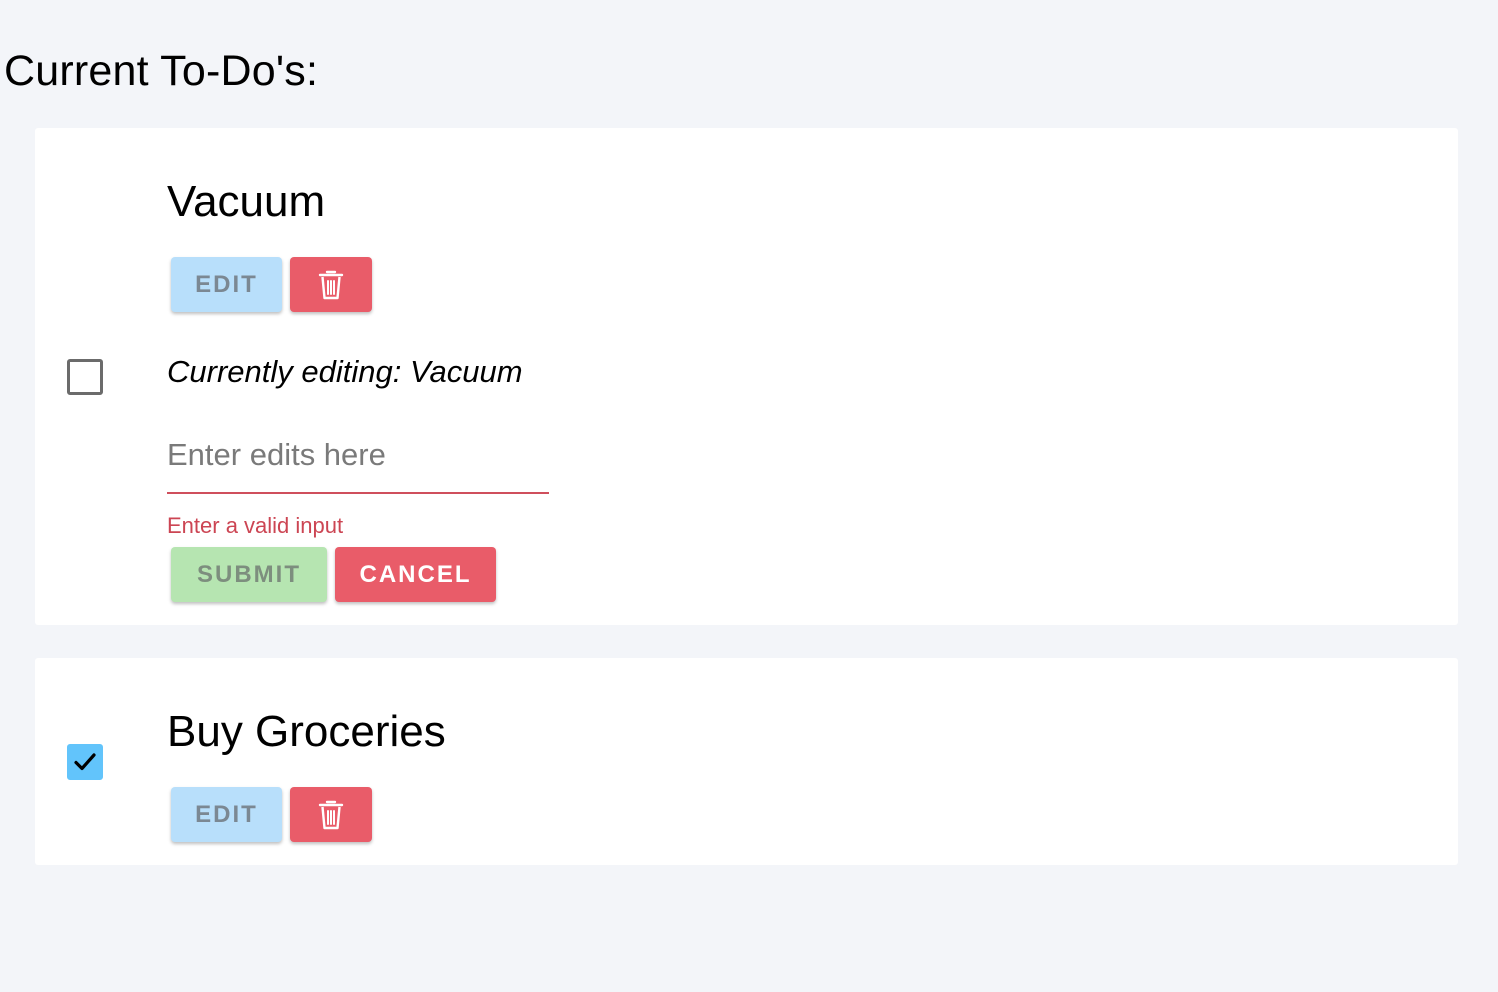 The width and height of the screenshot is (1498, 992). What do you see at coordinates (415, 574) in the screenshot?
I see `cancel-button: CANCEL` at bounding box center [415, 574].